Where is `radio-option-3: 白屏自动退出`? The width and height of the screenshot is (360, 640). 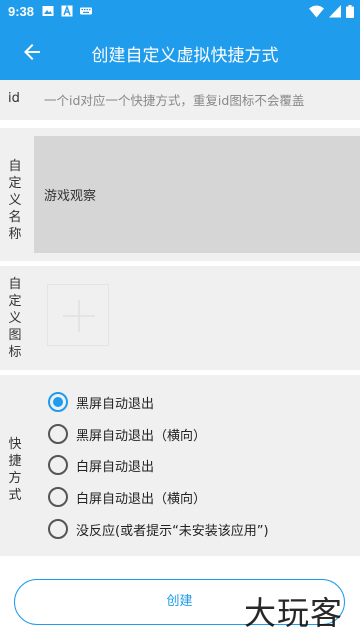 radio-option-3: 白屏自动退出 is located at coordinates (101, 465).